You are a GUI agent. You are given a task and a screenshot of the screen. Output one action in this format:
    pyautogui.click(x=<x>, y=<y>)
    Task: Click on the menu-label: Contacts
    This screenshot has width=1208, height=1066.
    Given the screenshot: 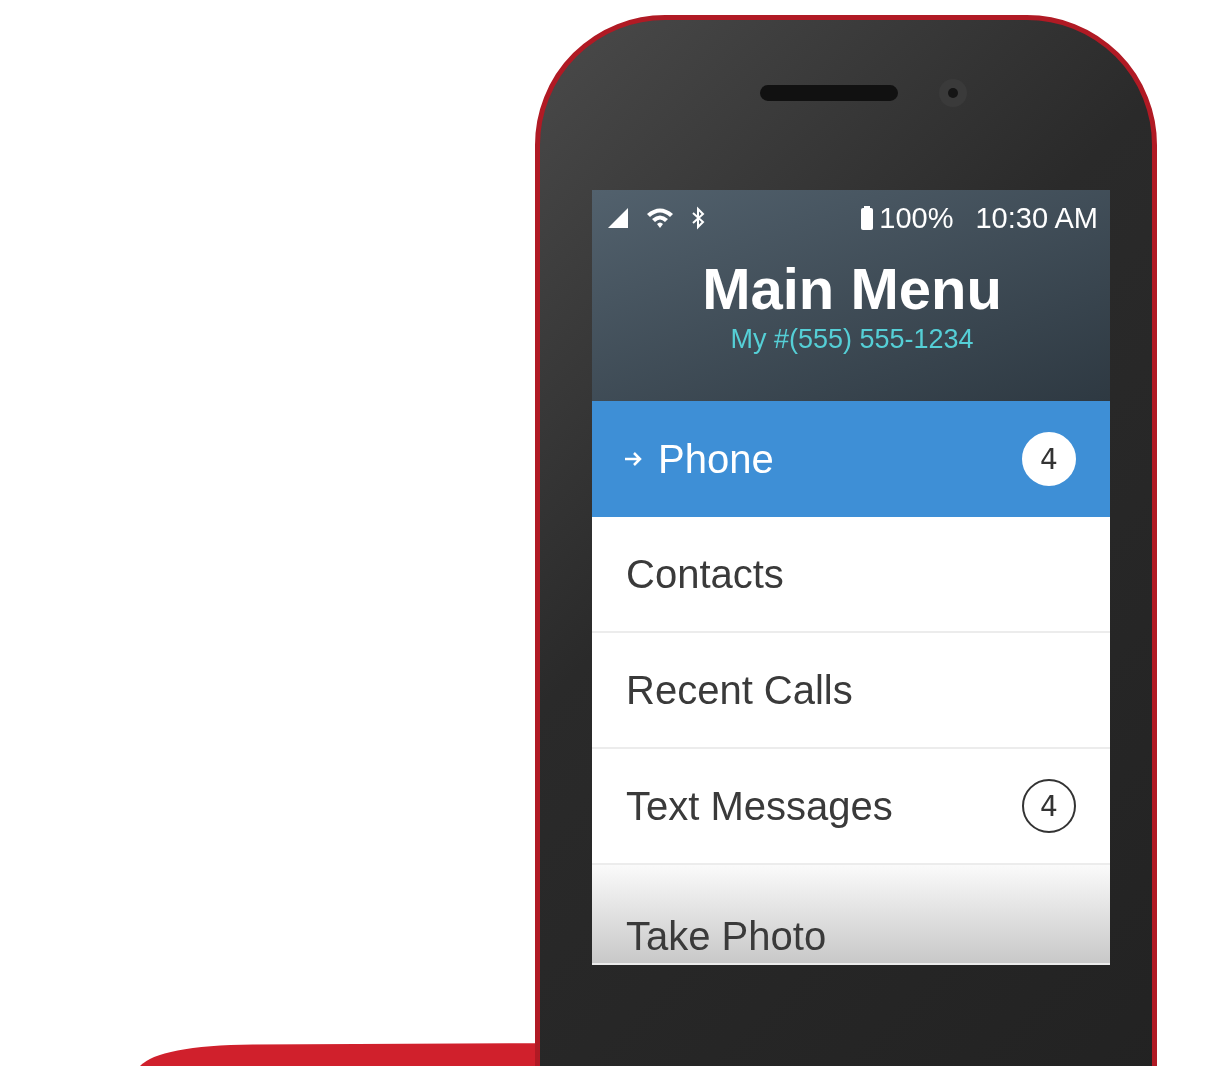 What is the action you would take?
    pyautogui.click(x=705, y=574)
    